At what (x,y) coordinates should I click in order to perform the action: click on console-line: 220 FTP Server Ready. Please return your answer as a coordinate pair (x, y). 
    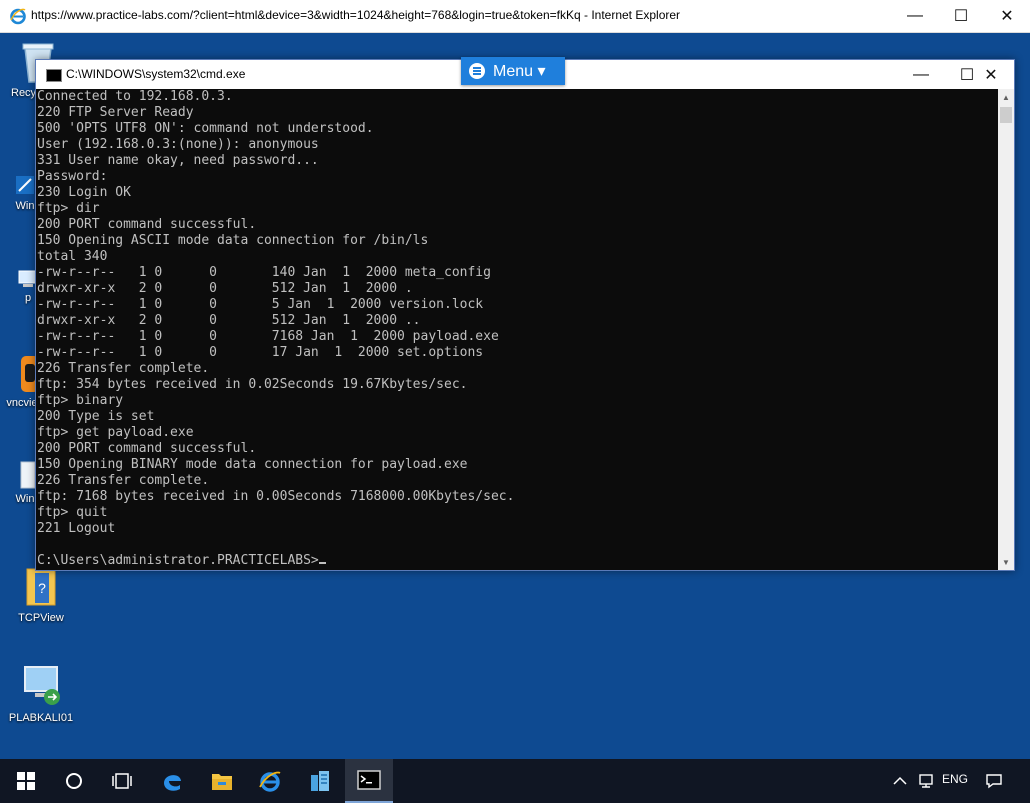
    Looking at the image, I should click on (115, 112).